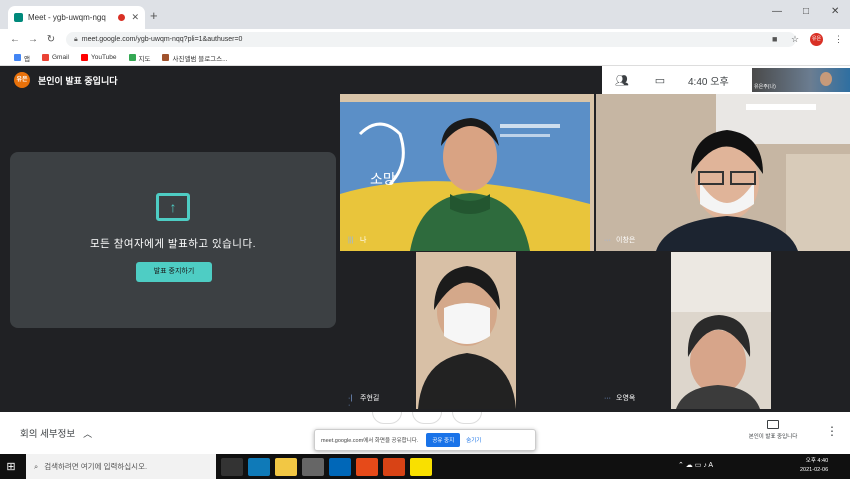  Describe the element at coordinates (832, 431) in the screenshot. I see `more-options-icon: ⋮` at that location.